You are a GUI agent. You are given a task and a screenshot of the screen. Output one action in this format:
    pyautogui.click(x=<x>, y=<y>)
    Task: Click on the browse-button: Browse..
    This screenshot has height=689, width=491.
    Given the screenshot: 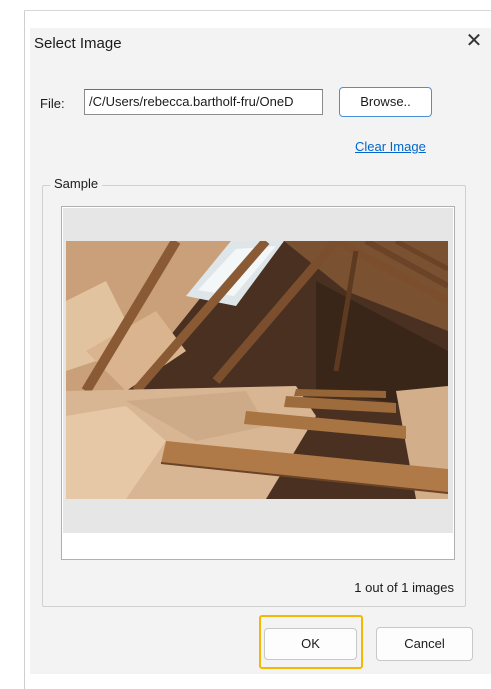 What is the action you would take?
    pyautogui.click(x=385, y=102)
    